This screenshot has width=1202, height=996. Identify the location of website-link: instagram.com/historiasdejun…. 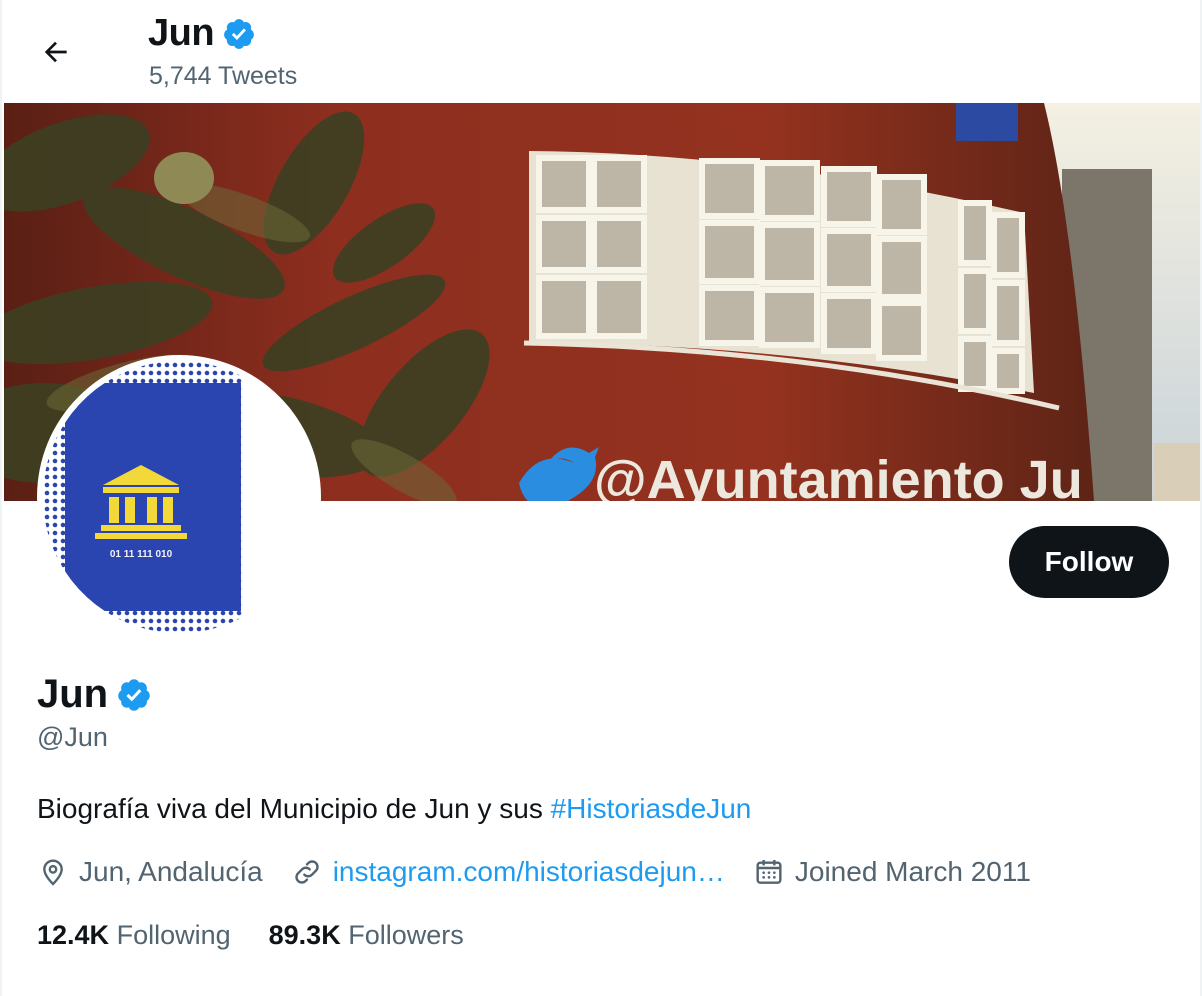
(529, 872).